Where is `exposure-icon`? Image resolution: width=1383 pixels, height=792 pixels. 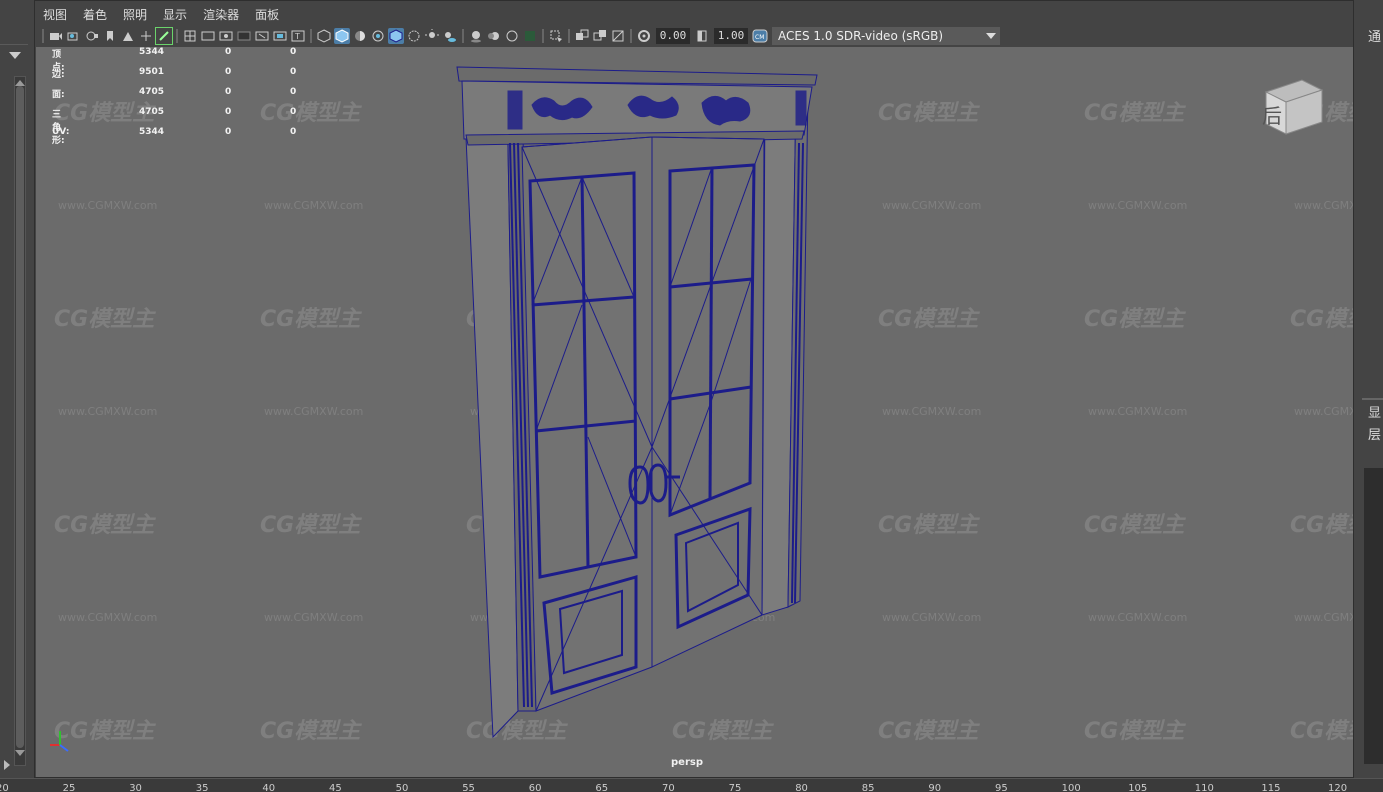
exposure-icon is located at coordinates (644, 36).